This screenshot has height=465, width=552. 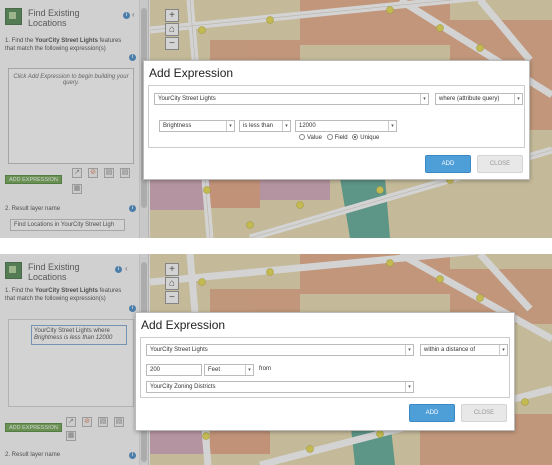 I want to click on target-layer-select-value: YourCity Zoning Districts, so click(x=183, y=387).